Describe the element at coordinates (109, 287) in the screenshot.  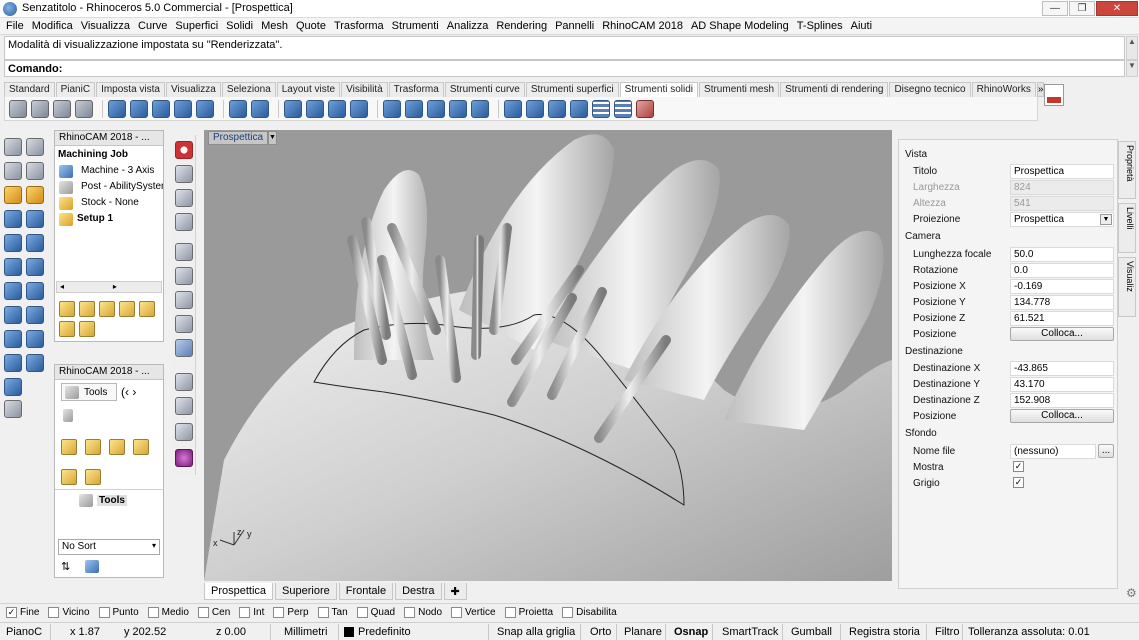
I see `tree-horizontal-scrollbar: ◂ ▸` at that location.